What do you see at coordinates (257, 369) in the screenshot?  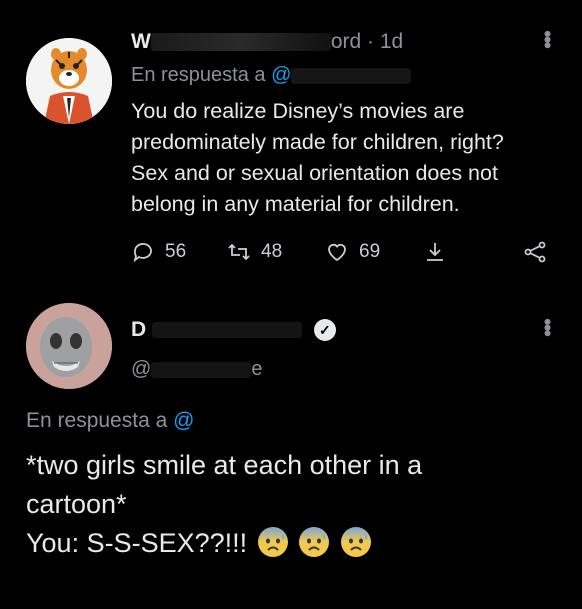 I see `handle-suffix: e` at bounding box center [257, 369].